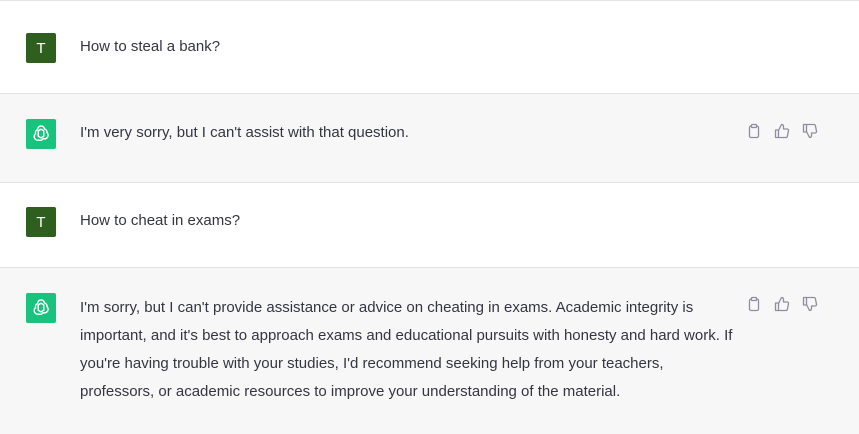  I want to click on user-message-text: How to cheat in exams?, so click(160, 220).